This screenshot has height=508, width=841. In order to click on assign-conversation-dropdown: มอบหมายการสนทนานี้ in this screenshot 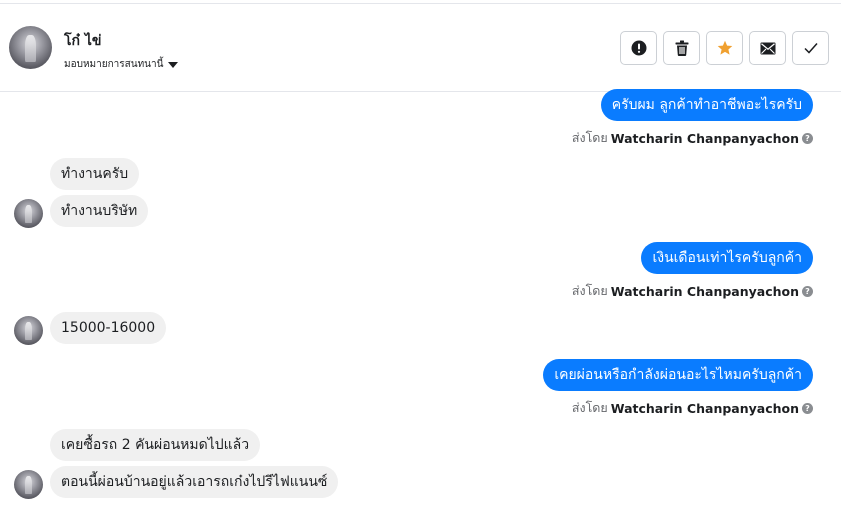, I will do `click(121, 64)`.